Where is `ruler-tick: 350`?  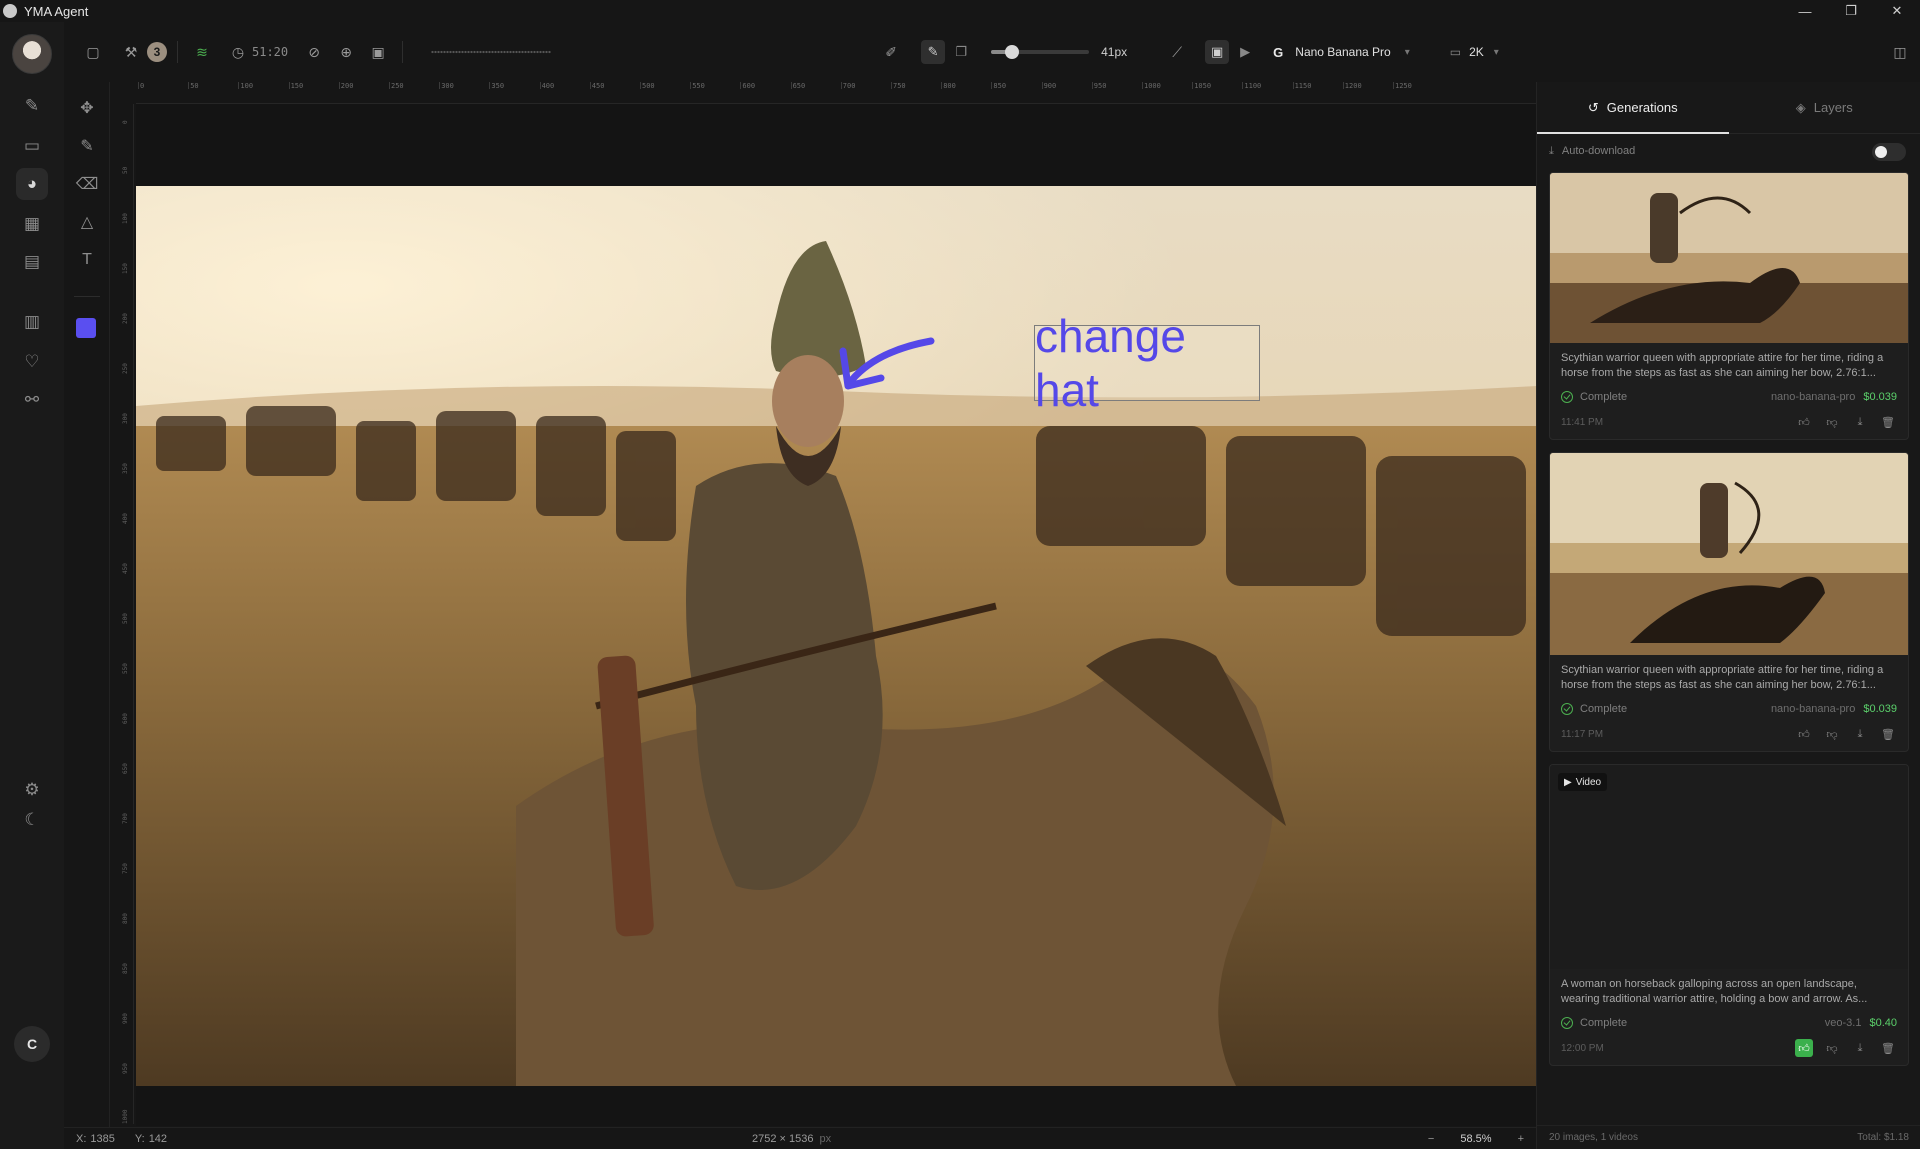
ruler-tick: 350 is located at coordinates (125, 468).